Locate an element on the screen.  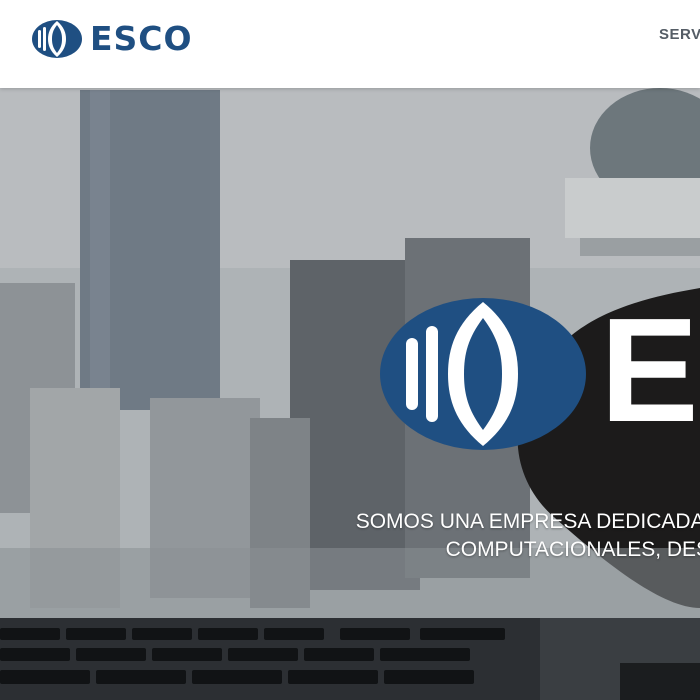
nav-item-servicios: SERV is located at coordinates (679, 34).